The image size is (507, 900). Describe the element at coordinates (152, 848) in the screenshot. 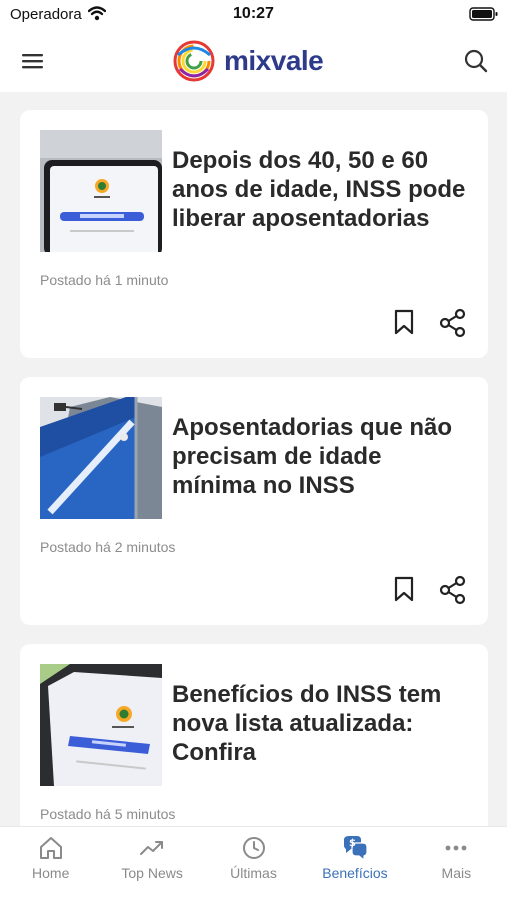

I see `trending-icon` at that location.